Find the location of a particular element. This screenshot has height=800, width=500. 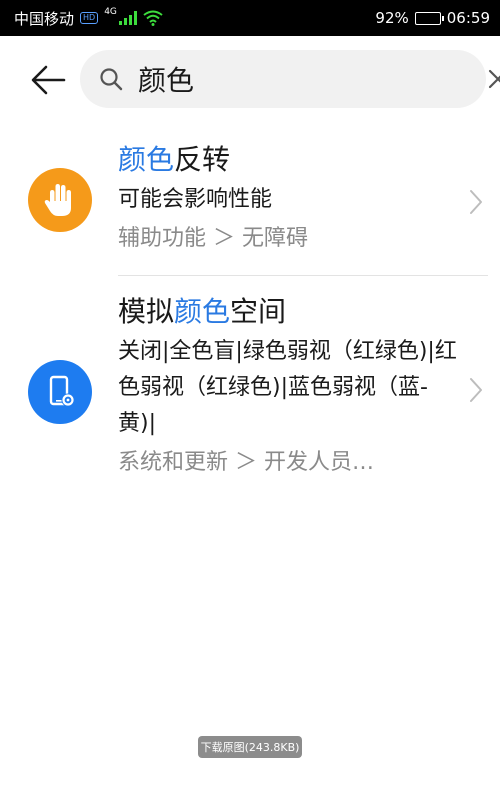

title-rest: 空间 is located at coordinates (258, 311).